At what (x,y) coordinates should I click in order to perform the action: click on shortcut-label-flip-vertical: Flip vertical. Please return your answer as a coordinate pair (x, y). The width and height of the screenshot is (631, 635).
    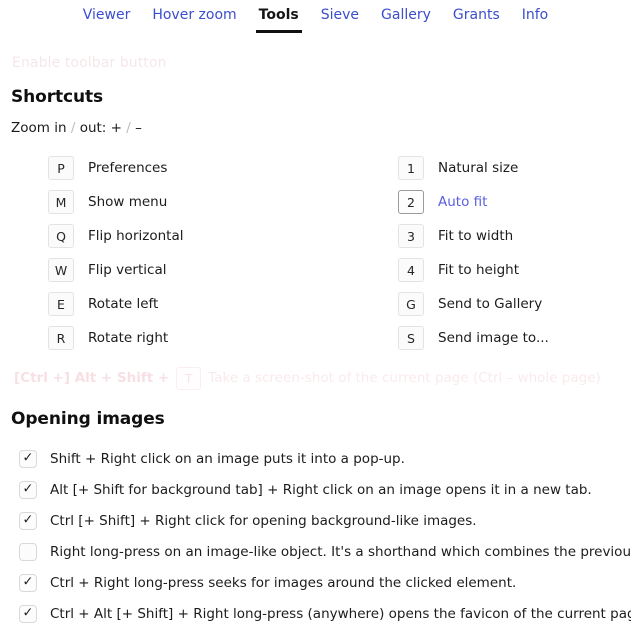
    Looking at the image, I should click on (127, 270).